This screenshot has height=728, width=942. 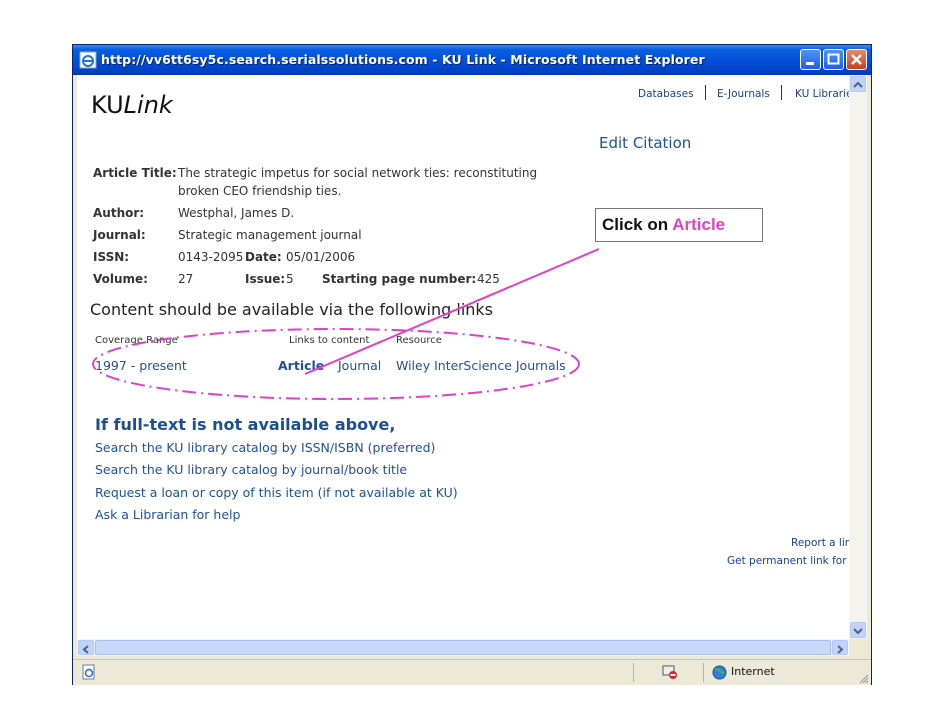 What do you see at coordinates (481, 365) in the screenshot?
I see `resource-link: Wiley InterScience Journals` at bounding box center [481, 365].